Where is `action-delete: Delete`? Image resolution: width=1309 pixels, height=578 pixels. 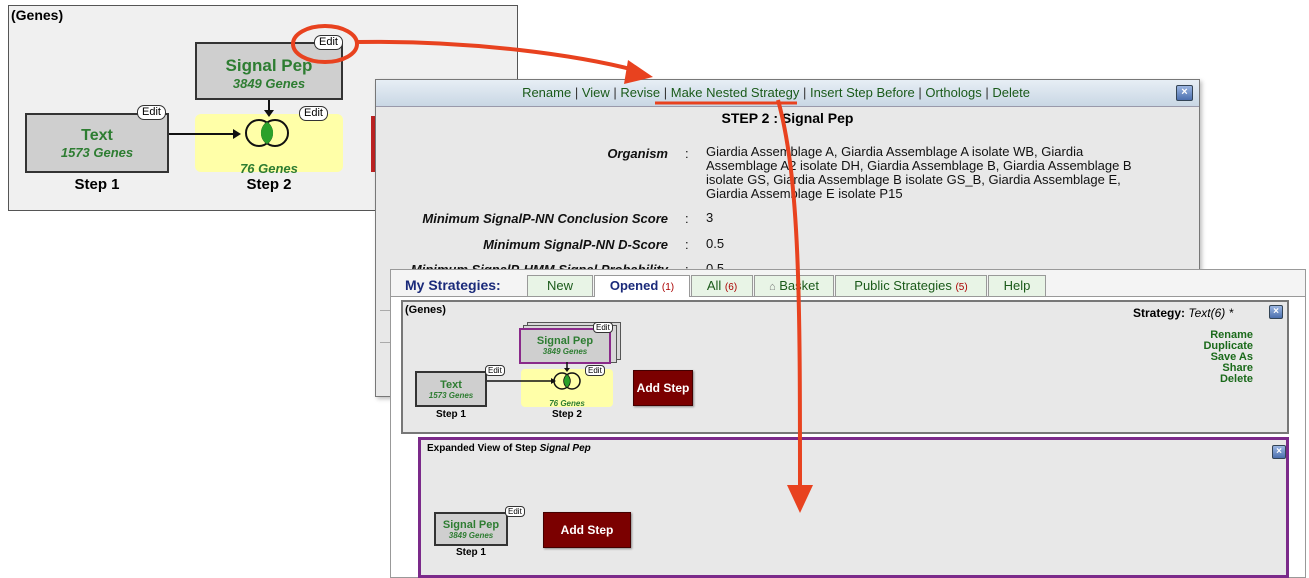 action-delete: Delete is located at coordinates (1223, 379).